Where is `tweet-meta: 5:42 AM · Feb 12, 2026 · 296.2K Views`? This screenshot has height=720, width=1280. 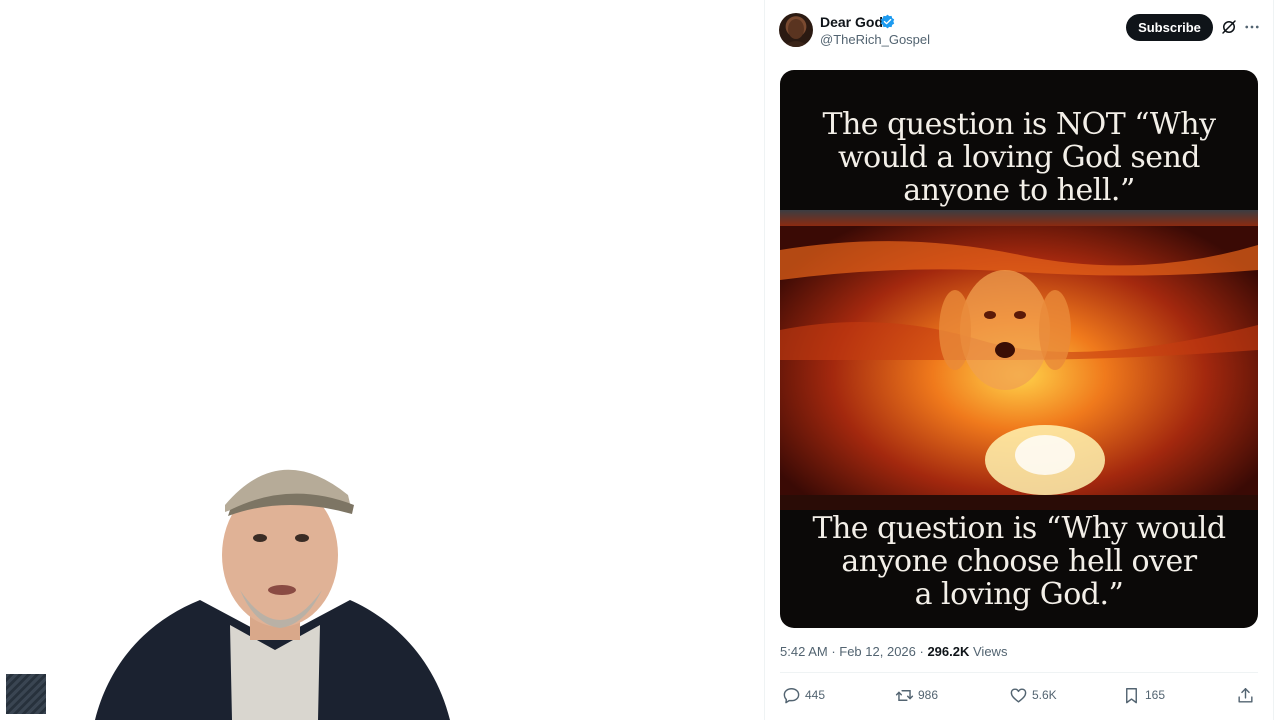 tweet-meta: 5:42 AM · Feb 12, 2026 · 296.2K Views is located at coordinates (893, 651).